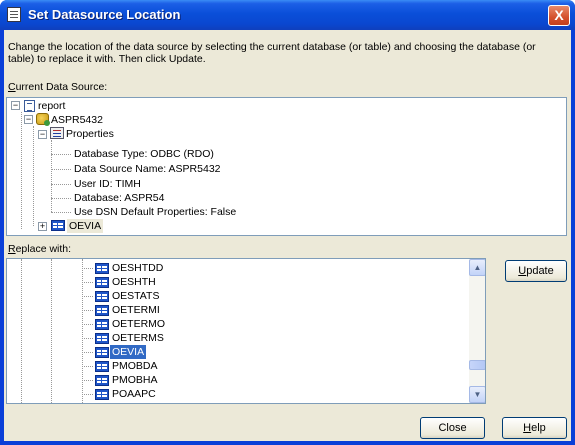 The image size is (575, 445). Describe the element at coordinates (534, 428) in the screenshot. I see `help-button: Help` at that location.